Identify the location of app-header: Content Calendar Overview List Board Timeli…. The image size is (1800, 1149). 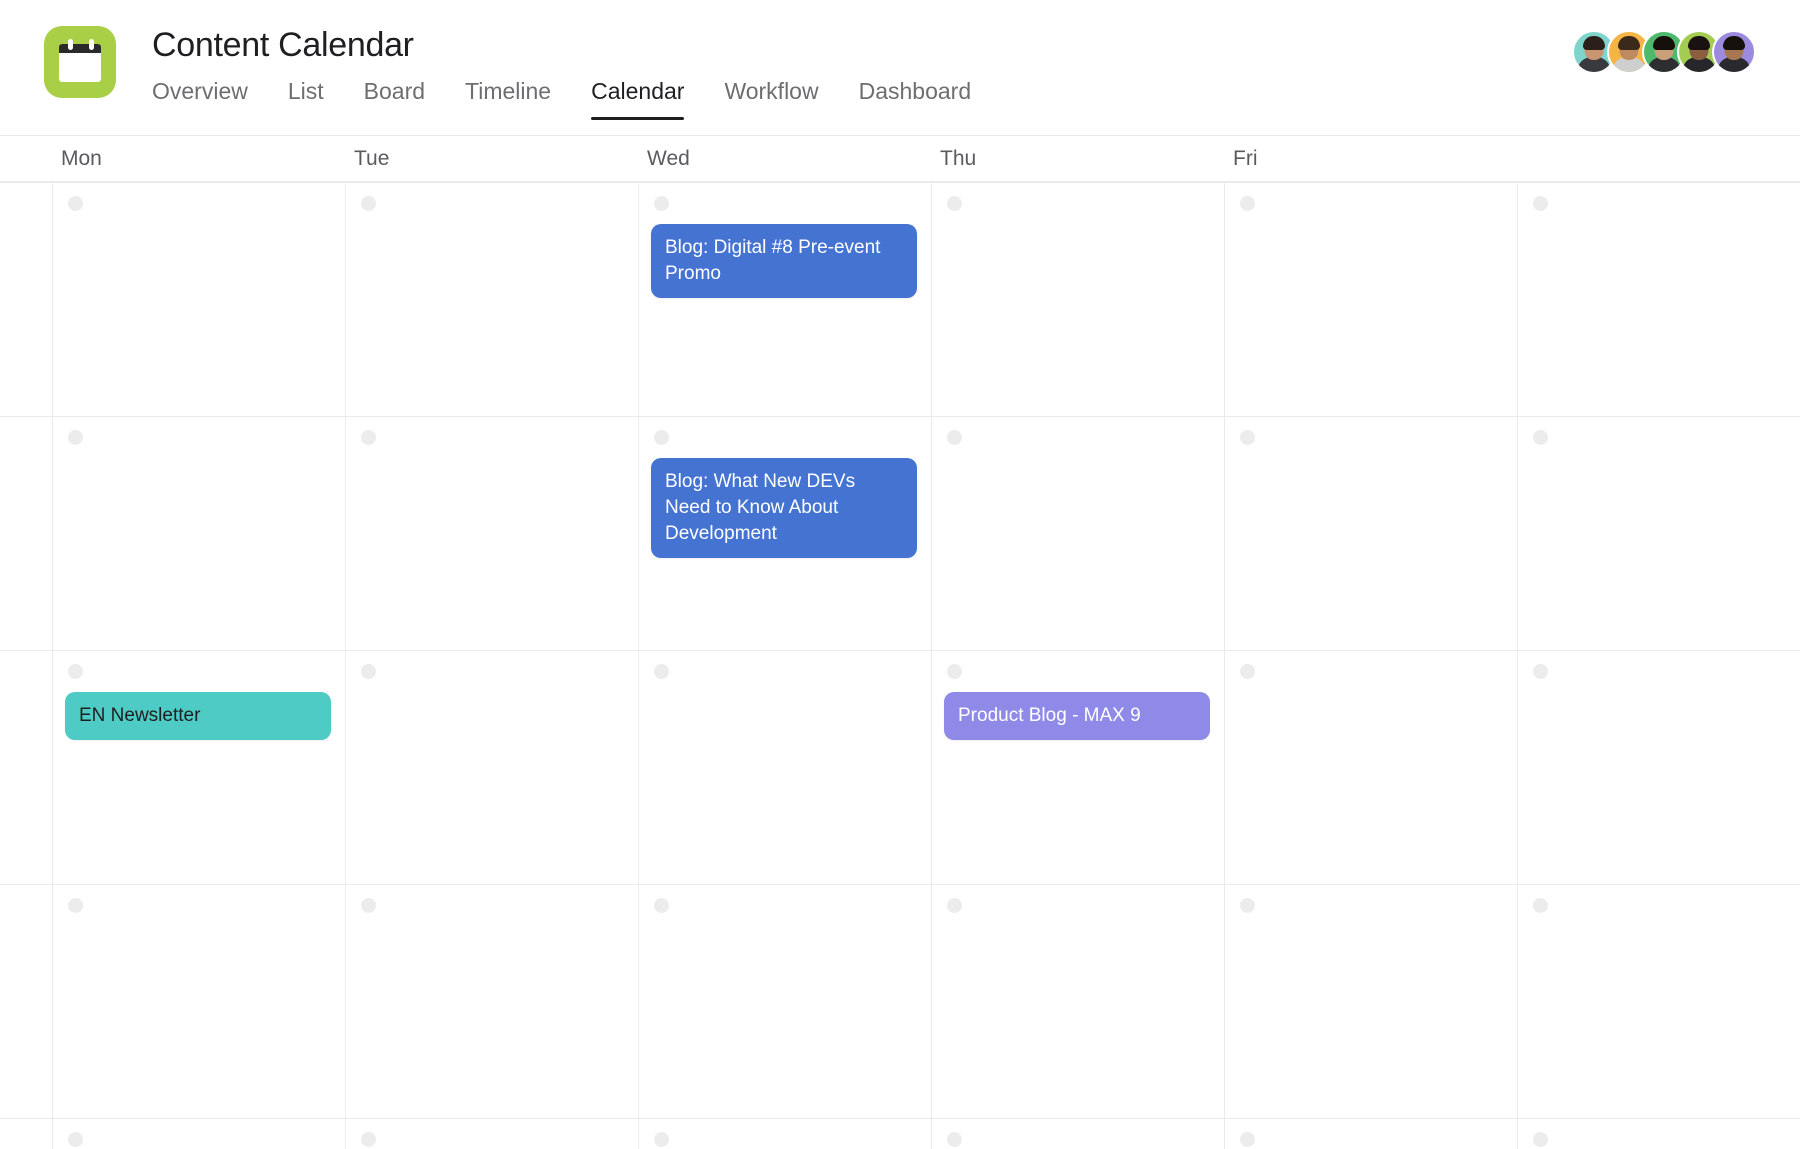
(900, 68).